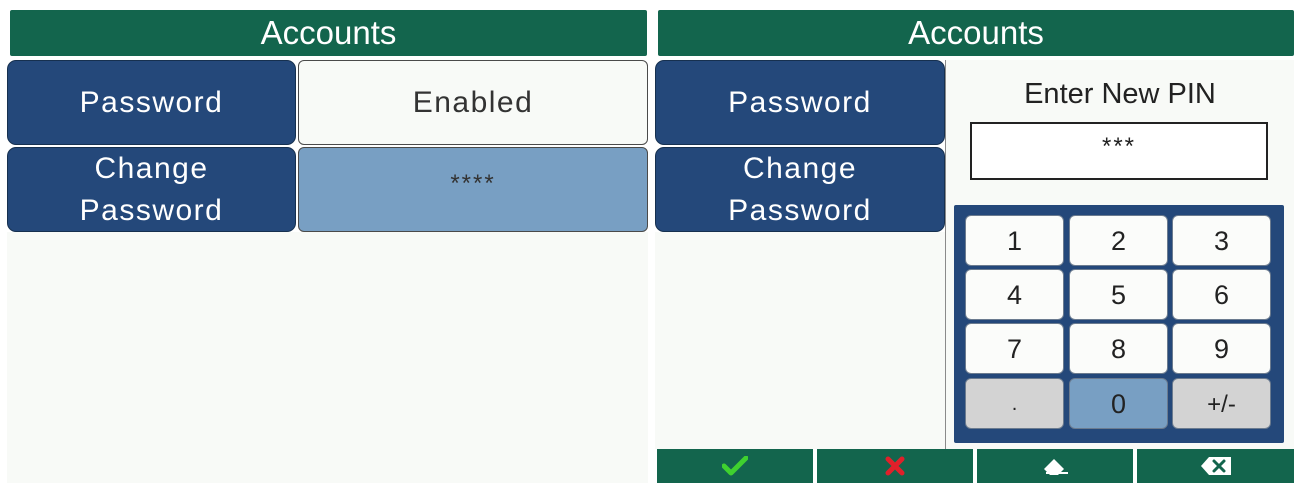 Image resolution: width=1294 pixels, height=483 pixels. Describe the element at coordinates (1118, 240) in the screenshot. I see `key-2: 2` at that location.